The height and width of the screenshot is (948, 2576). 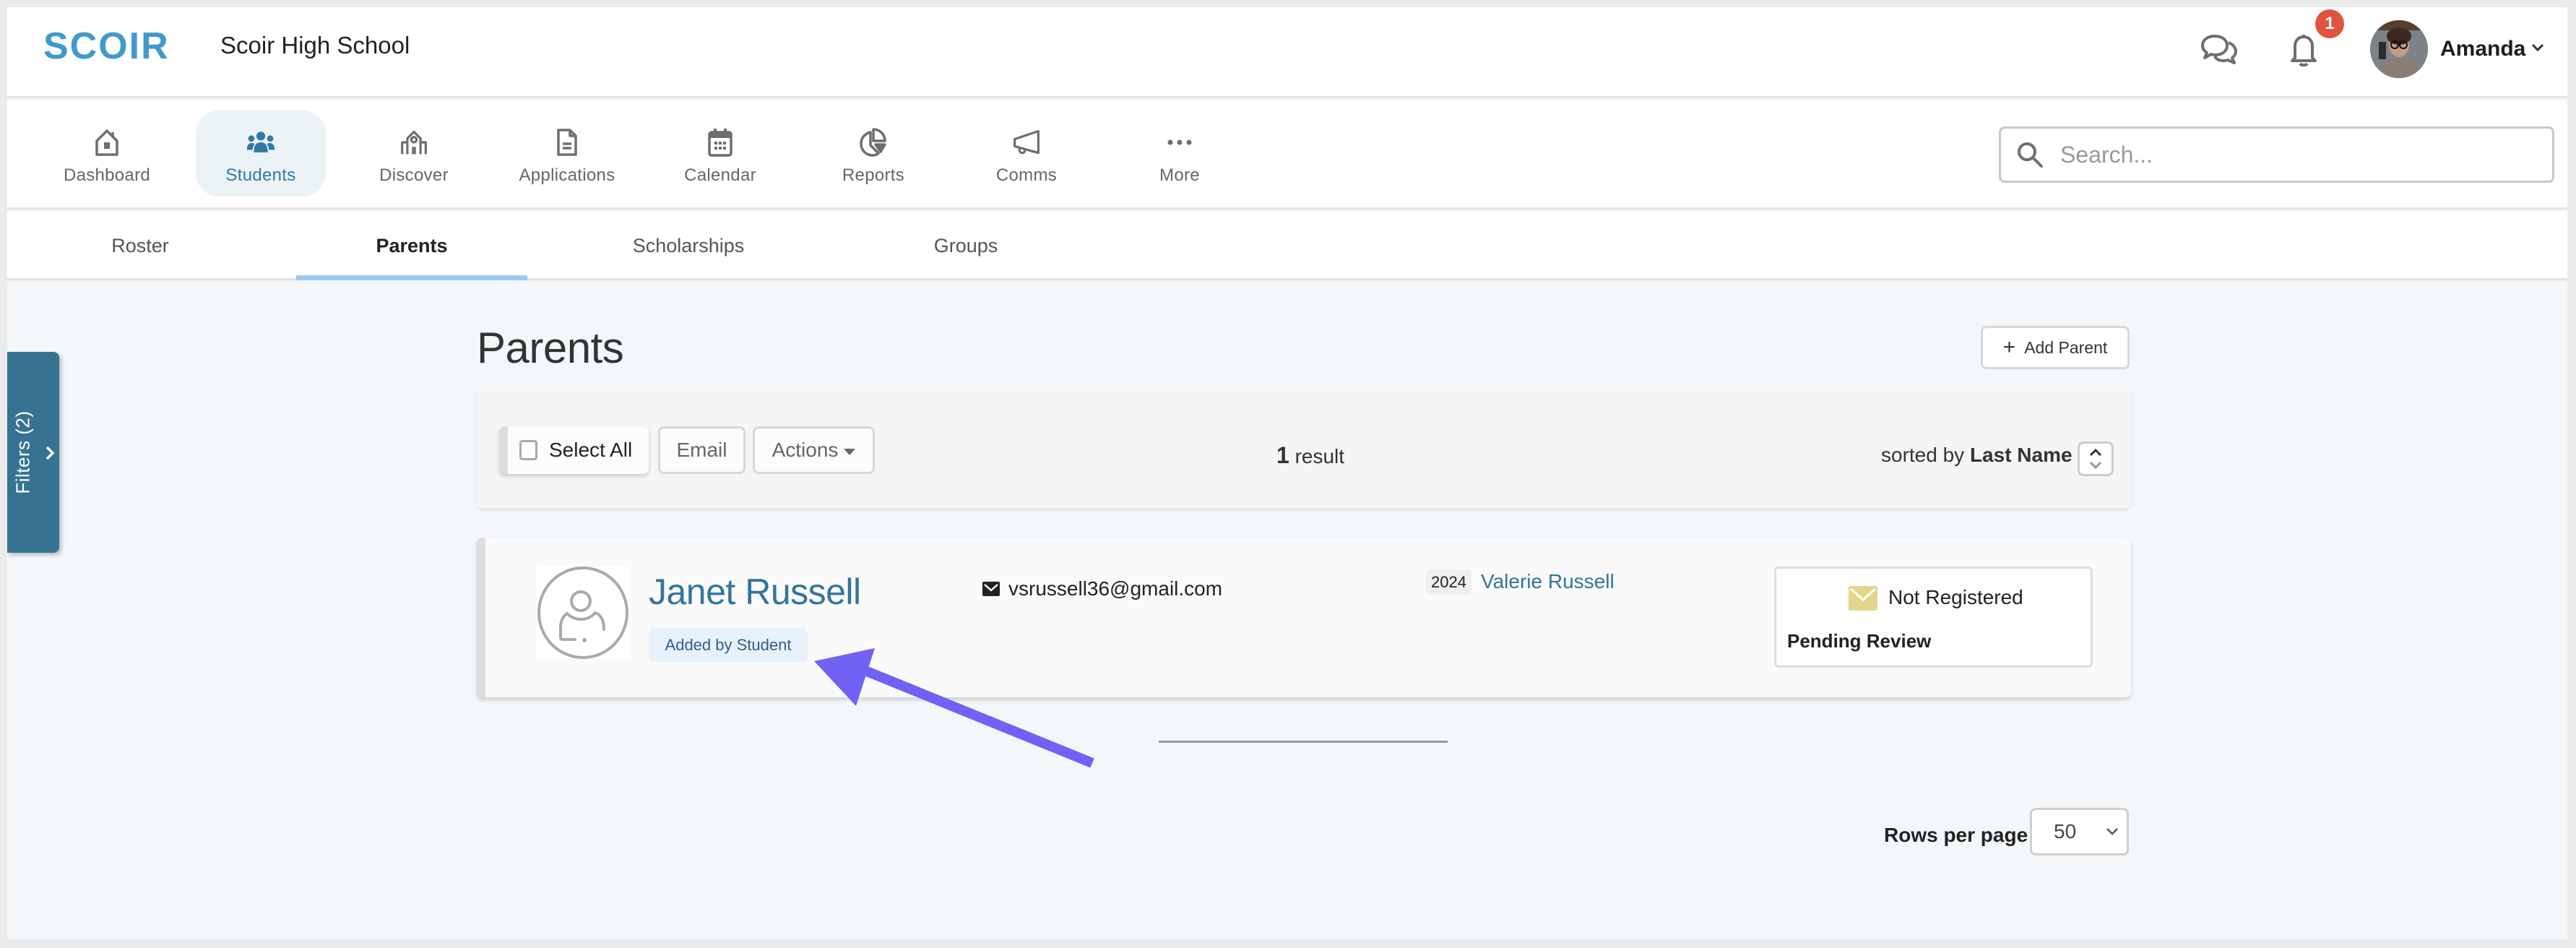 I want to click on chat-bubbles-icon, so click(x=2219, y=49).